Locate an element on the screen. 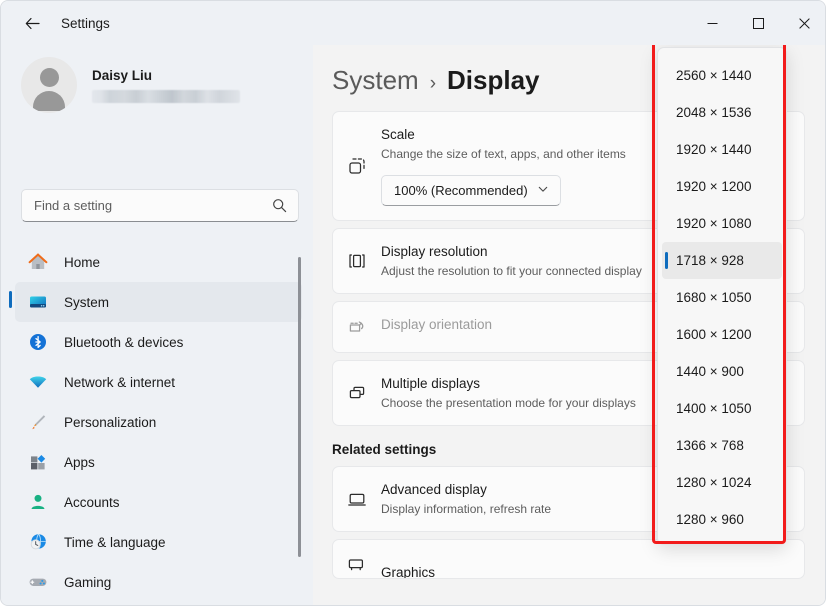 The height and width of the screenshot is (606, 826). resolution-option-label: 1400 × 1050 is located at coordinates (714, 408).